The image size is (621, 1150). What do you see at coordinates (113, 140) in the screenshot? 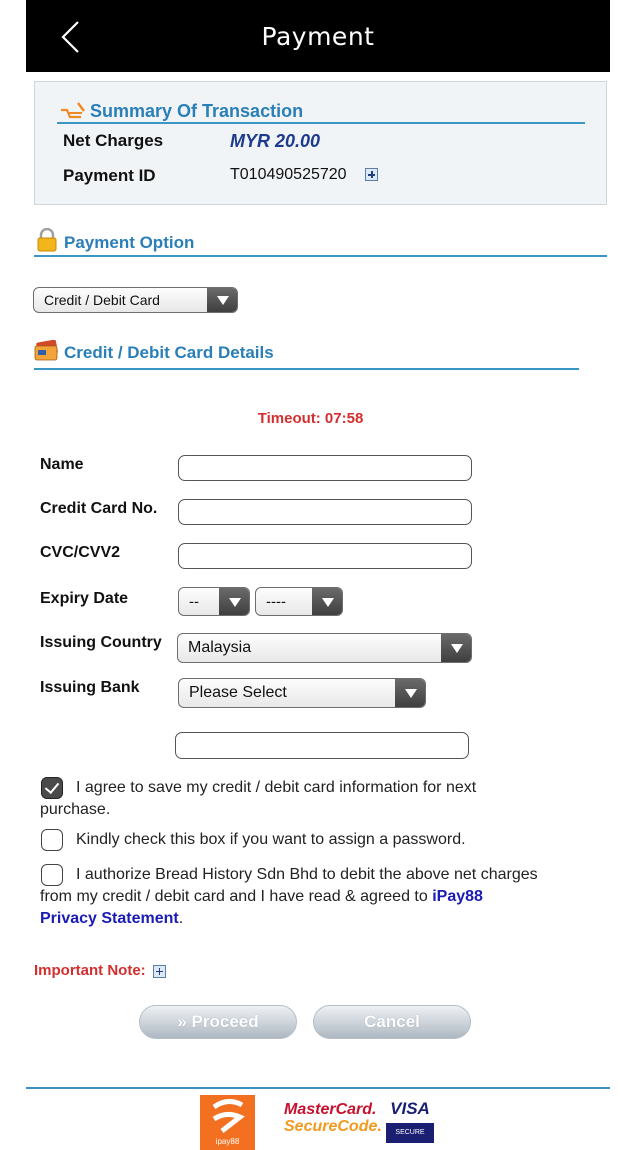
I see `net-charges-label: Net Charges` at bounding box center [113, 140].